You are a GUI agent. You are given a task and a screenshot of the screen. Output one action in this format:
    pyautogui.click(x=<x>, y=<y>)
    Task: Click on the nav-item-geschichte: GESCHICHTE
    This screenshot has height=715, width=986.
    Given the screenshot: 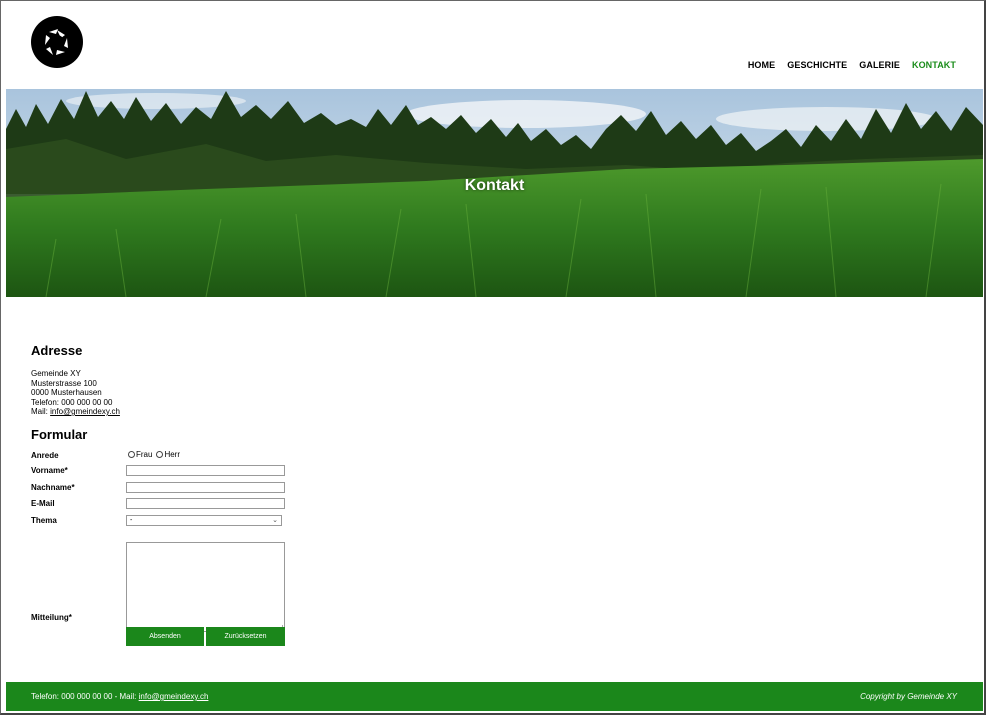 What is the action you would take?
    pyautogui.click(x=817, y=65)
    